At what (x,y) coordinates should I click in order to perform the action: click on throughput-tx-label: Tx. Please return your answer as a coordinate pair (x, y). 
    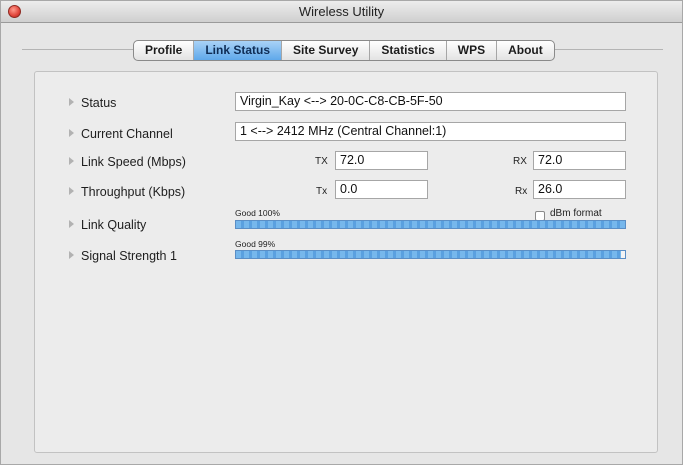
    Looking at the image, I should click on (322, 191).